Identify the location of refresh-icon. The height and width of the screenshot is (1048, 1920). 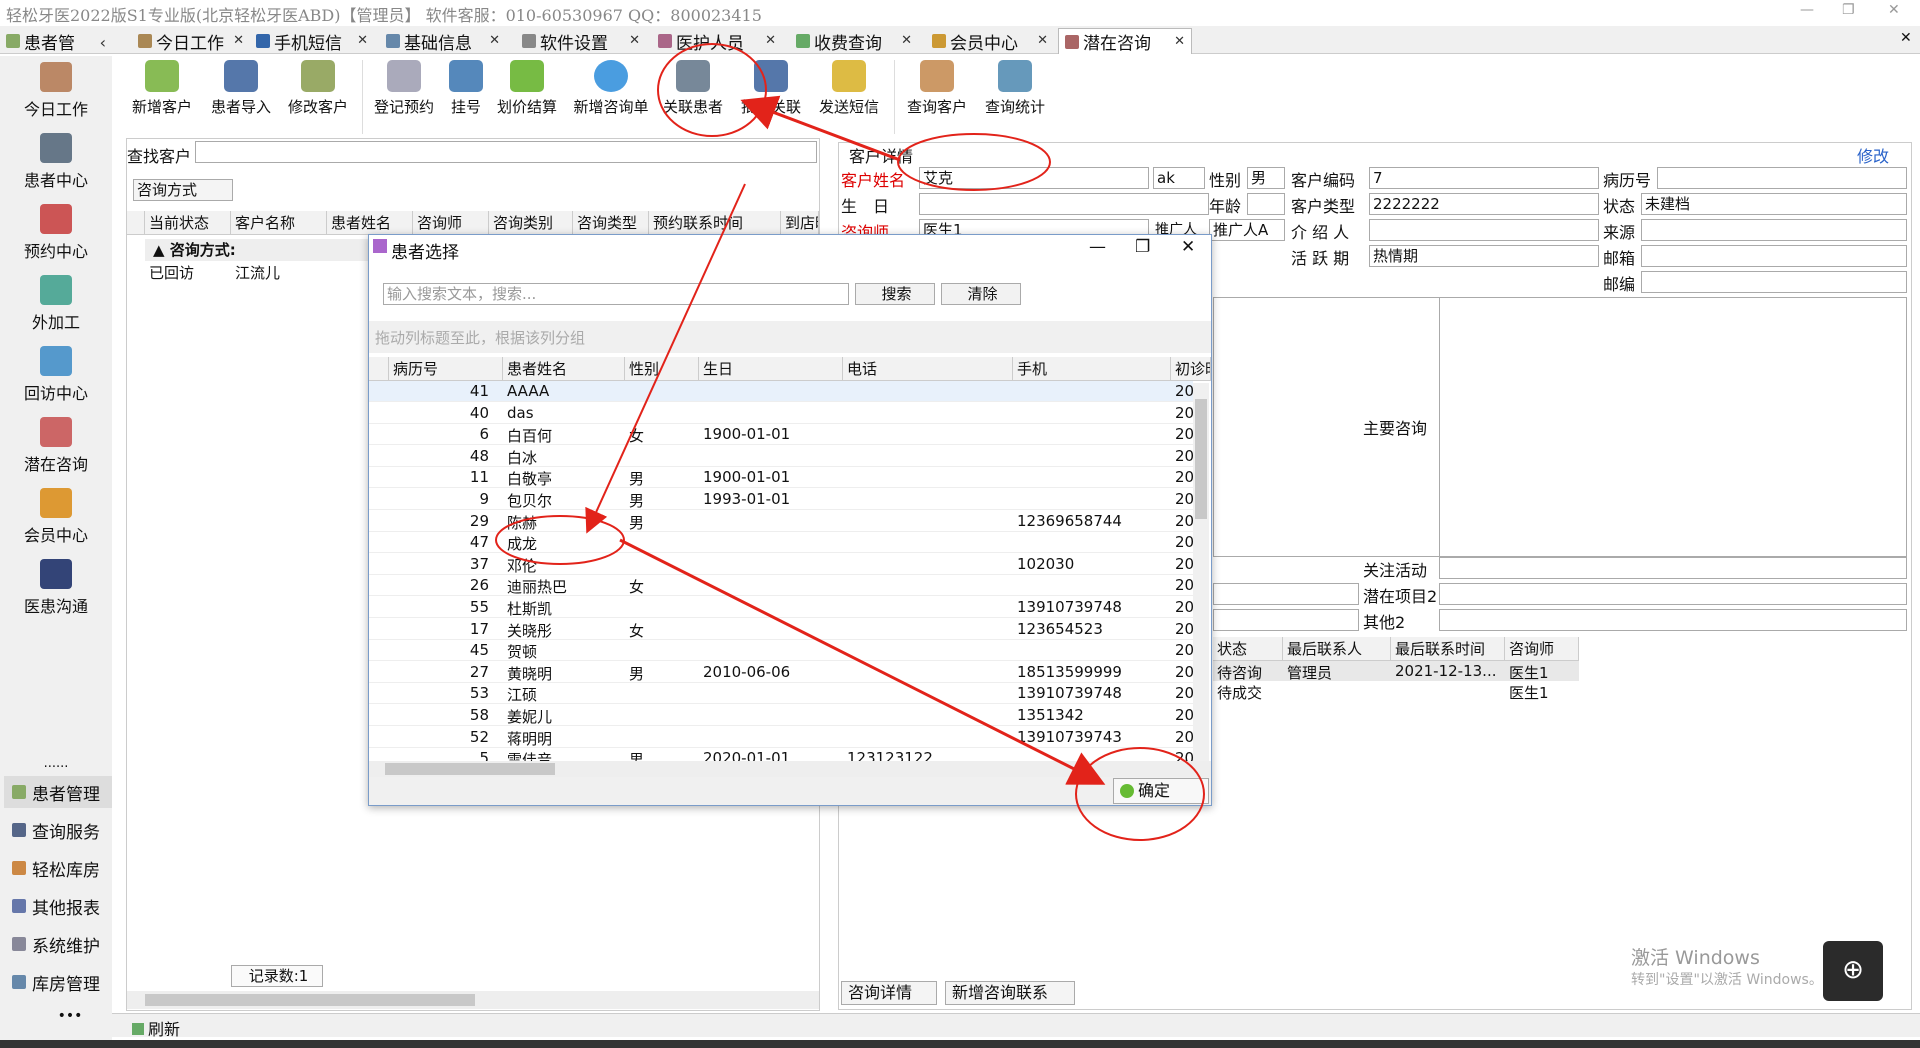
(138, 1029).